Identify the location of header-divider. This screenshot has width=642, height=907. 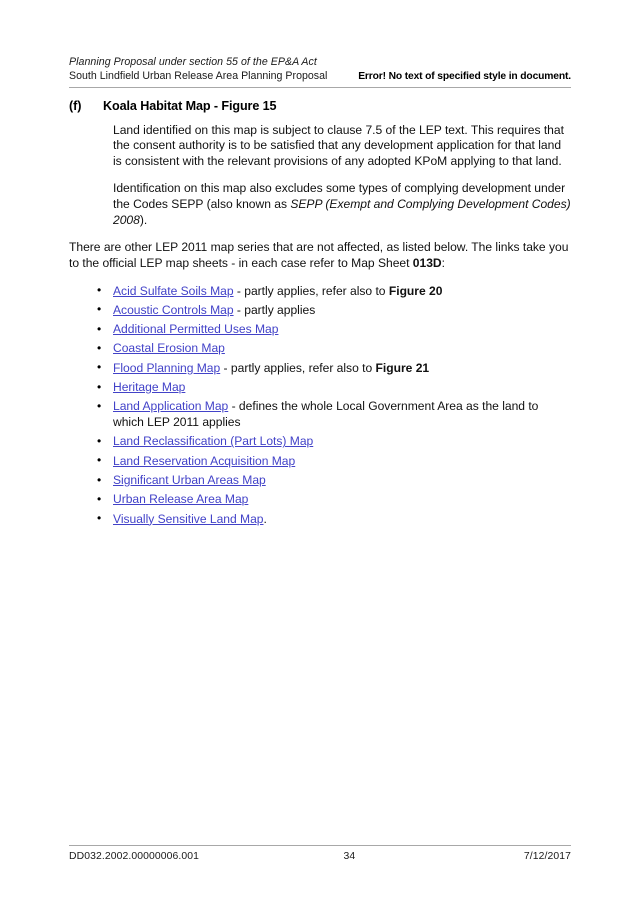
(320, 87).